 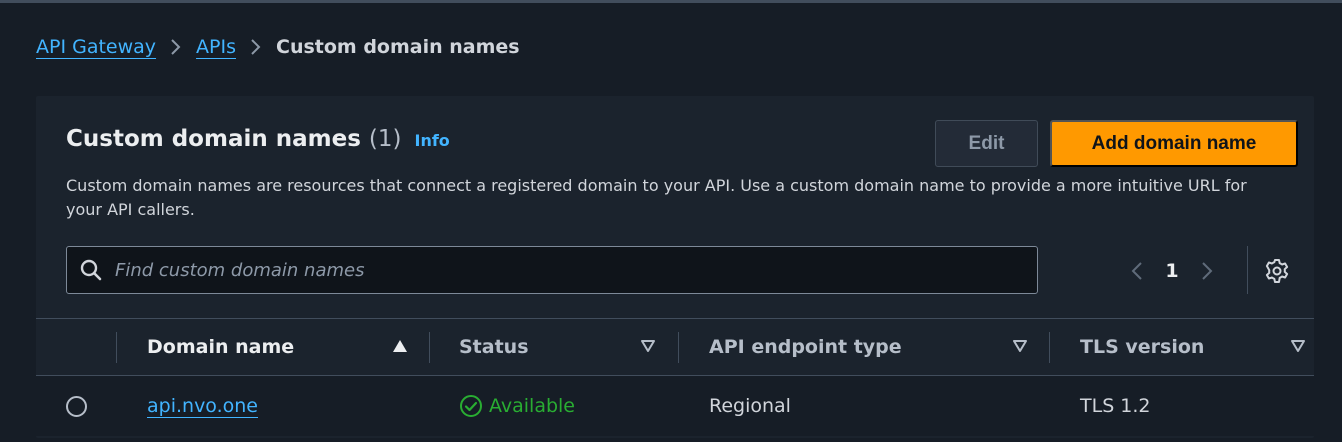 I want to click on item-count: (1), so click(x=385, y=139).